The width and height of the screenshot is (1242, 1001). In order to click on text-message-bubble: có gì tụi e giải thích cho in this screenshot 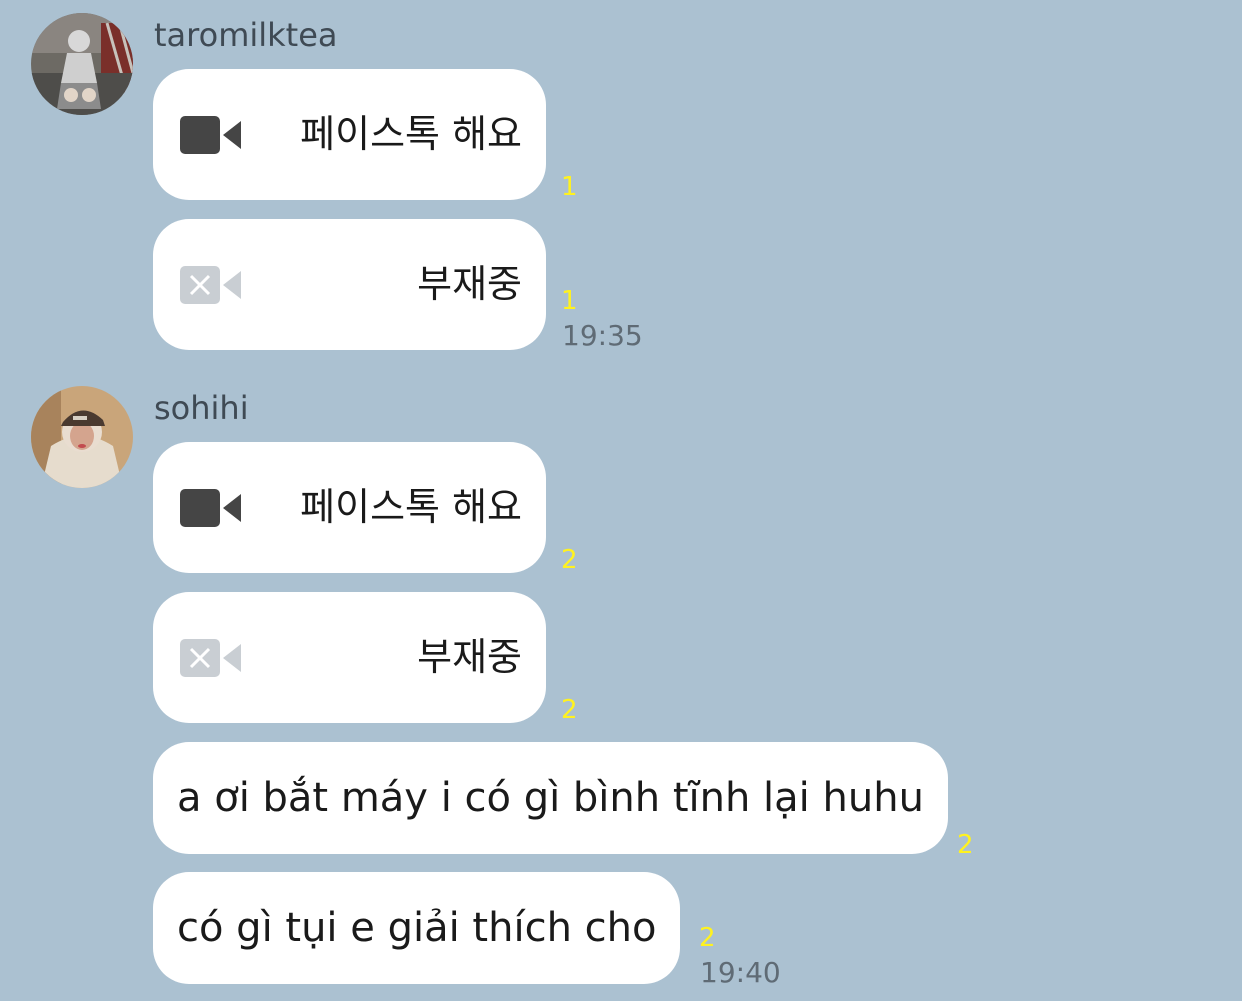, I will do `click(417, 928)`.